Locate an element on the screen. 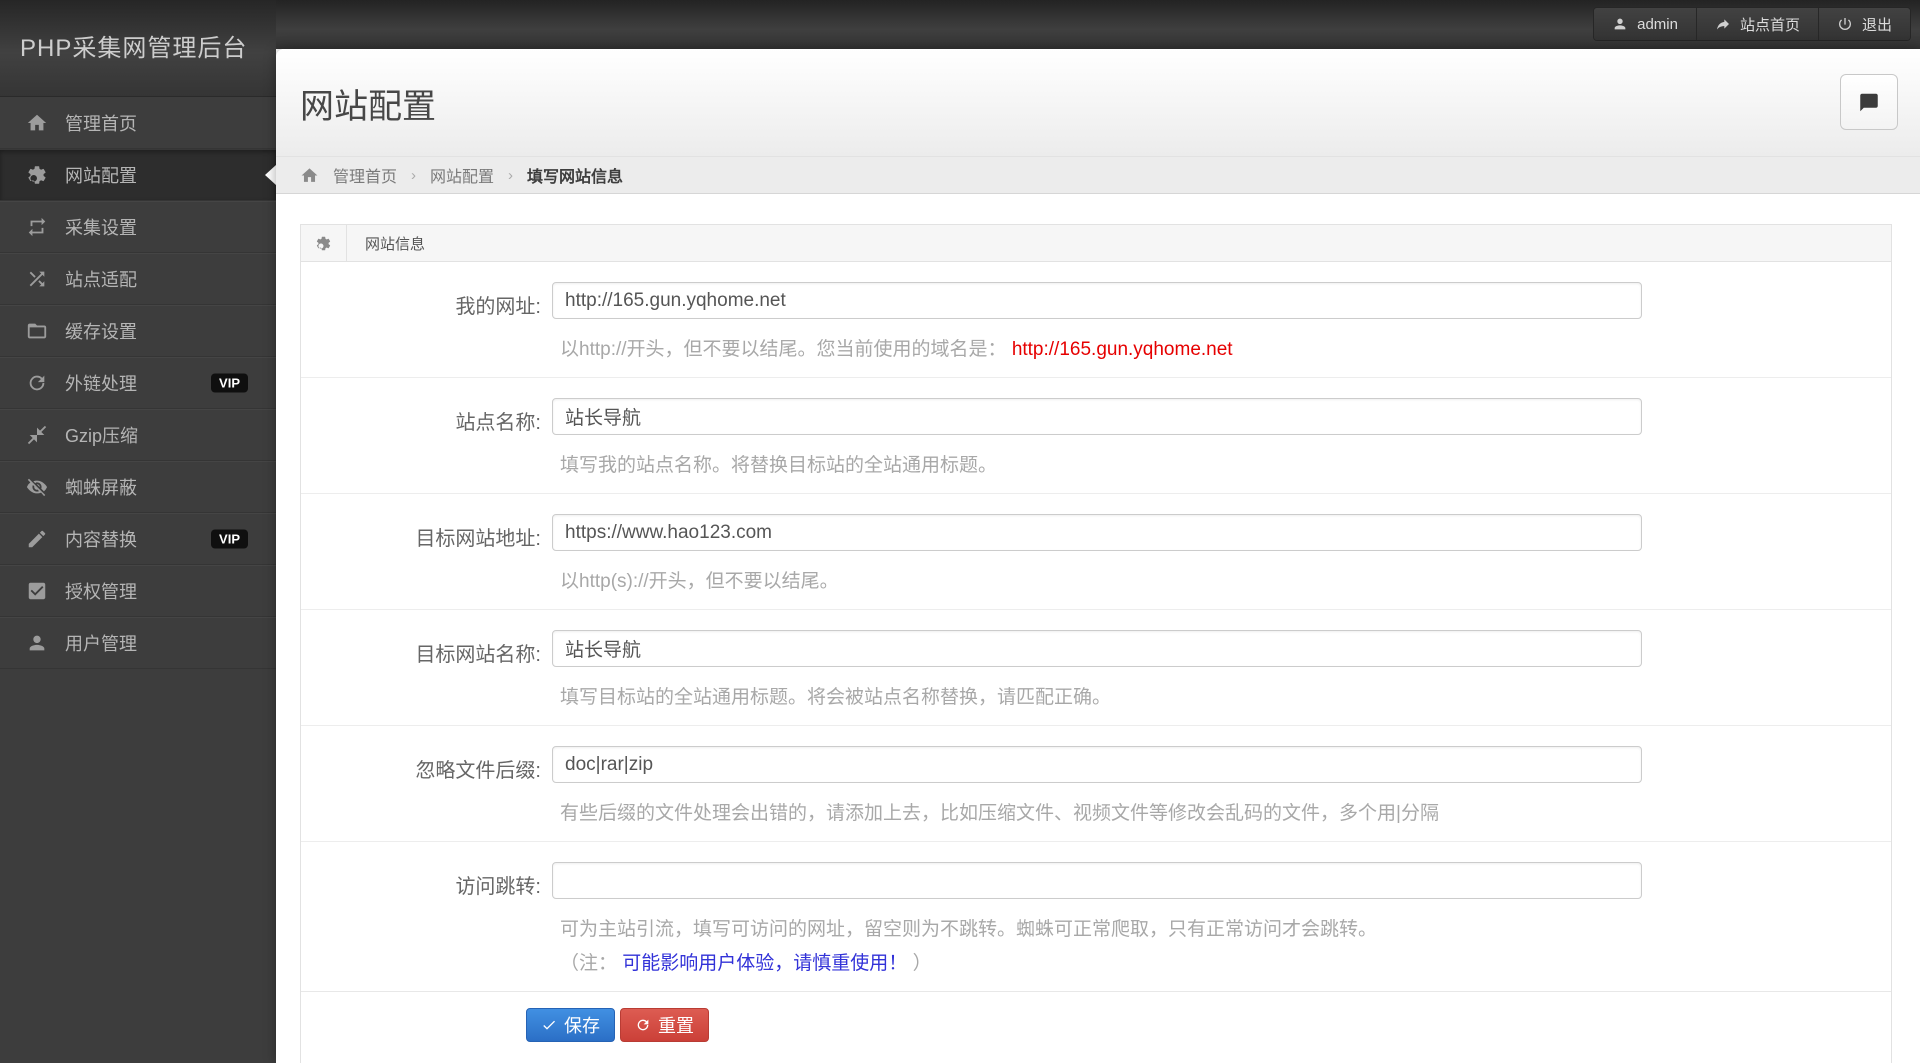 The image size is (1920, 1063). shuffle-icon is located at coordinates (37, 279).